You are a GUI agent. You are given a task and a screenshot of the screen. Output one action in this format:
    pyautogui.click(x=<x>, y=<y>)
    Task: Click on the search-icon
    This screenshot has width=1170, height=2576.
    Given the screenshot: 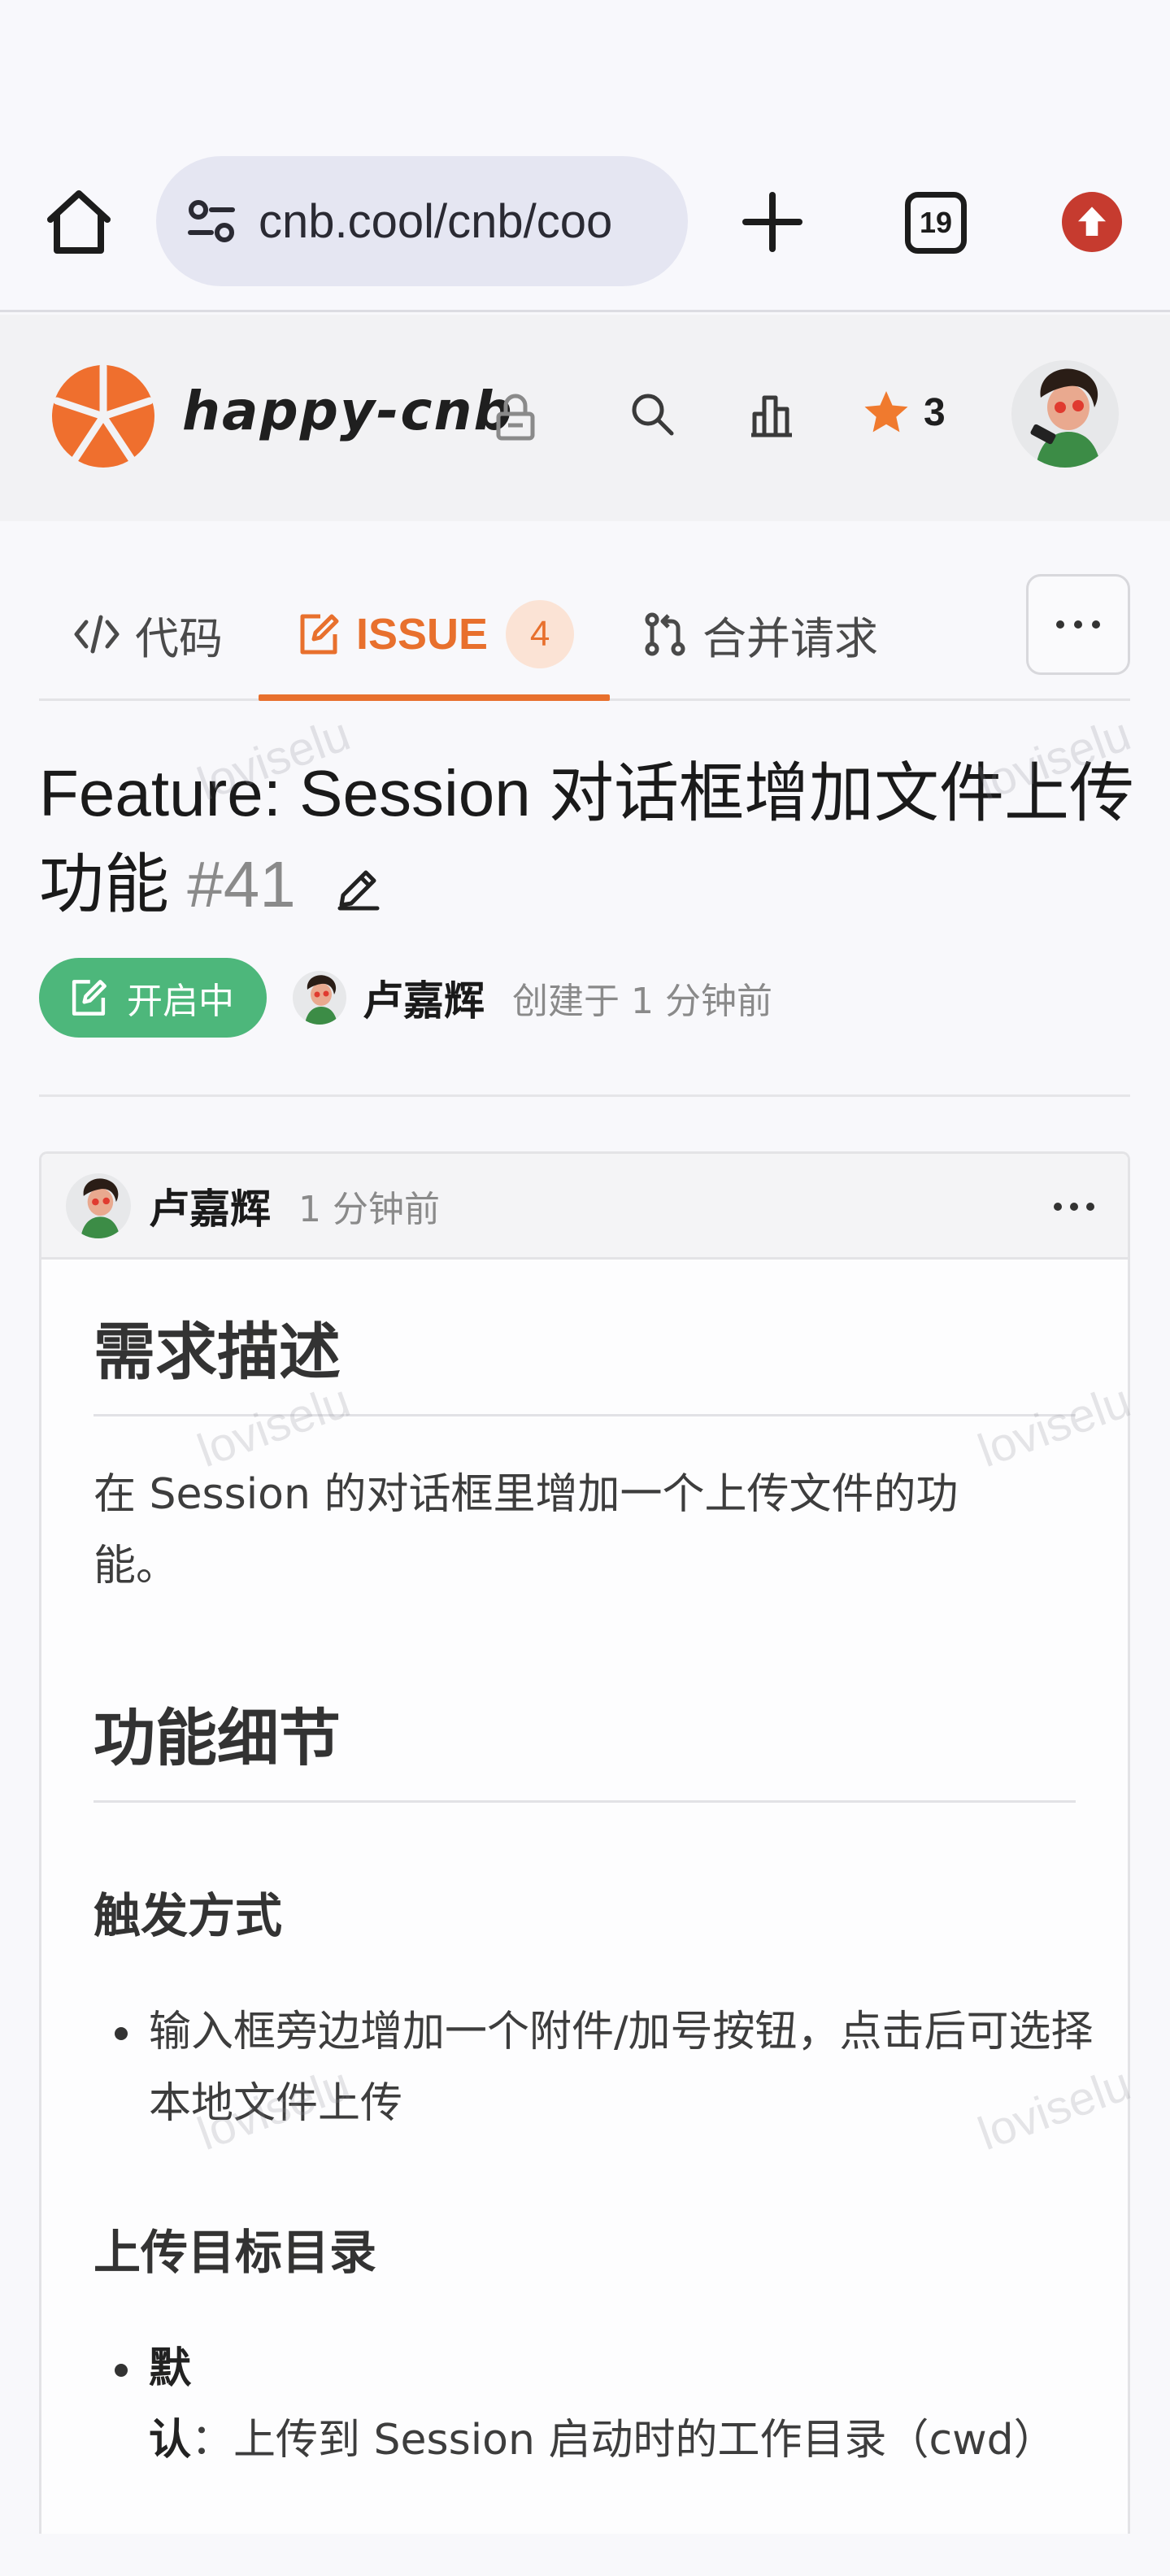 What is the action you would take?
    pyautogui.click(x=652, y=414)
    